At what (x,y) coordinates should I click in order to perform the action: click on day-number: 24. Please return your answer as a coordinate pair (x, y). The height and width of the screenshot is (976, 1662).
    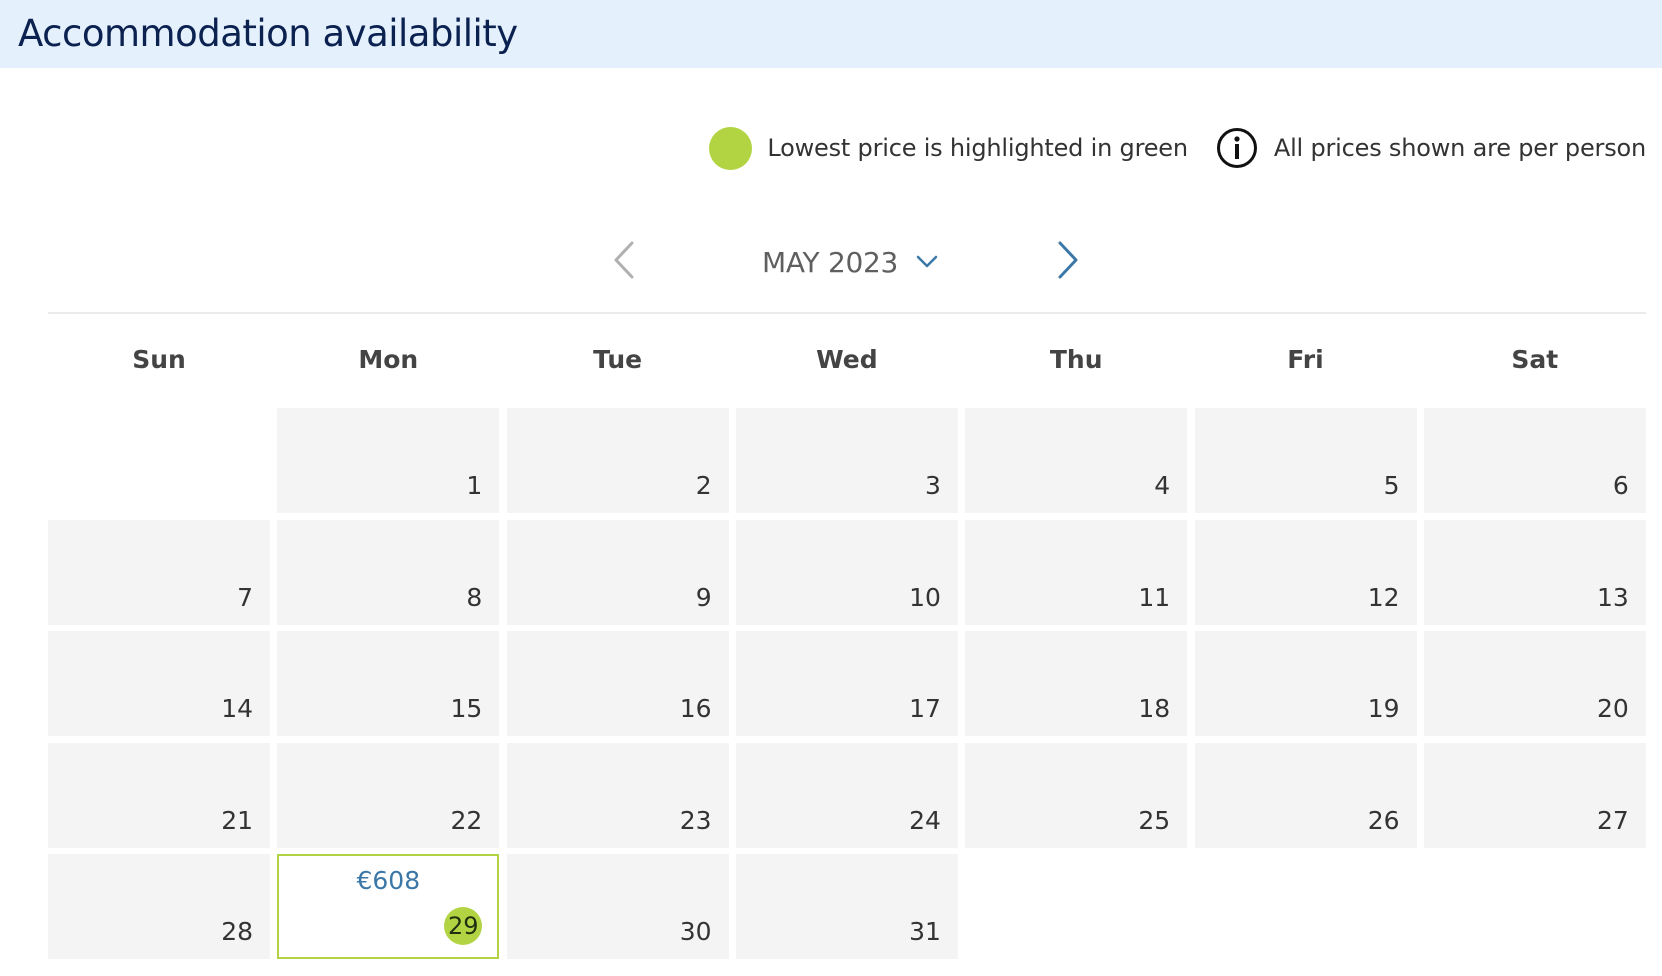
    Looking at the image, I should click on (925, 820).